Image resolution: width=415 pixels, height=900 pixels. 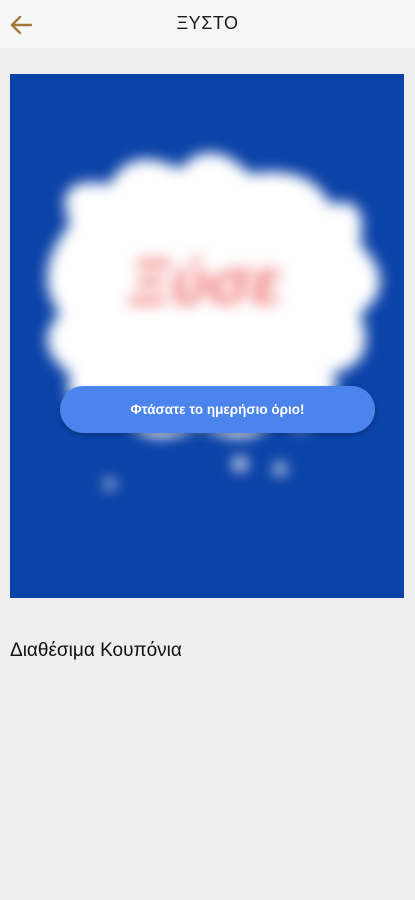 What do you see at coordinates (205, 282) in the screenshot?
I see `brand-text: Ξύσε` at bounding box center [205, 282].